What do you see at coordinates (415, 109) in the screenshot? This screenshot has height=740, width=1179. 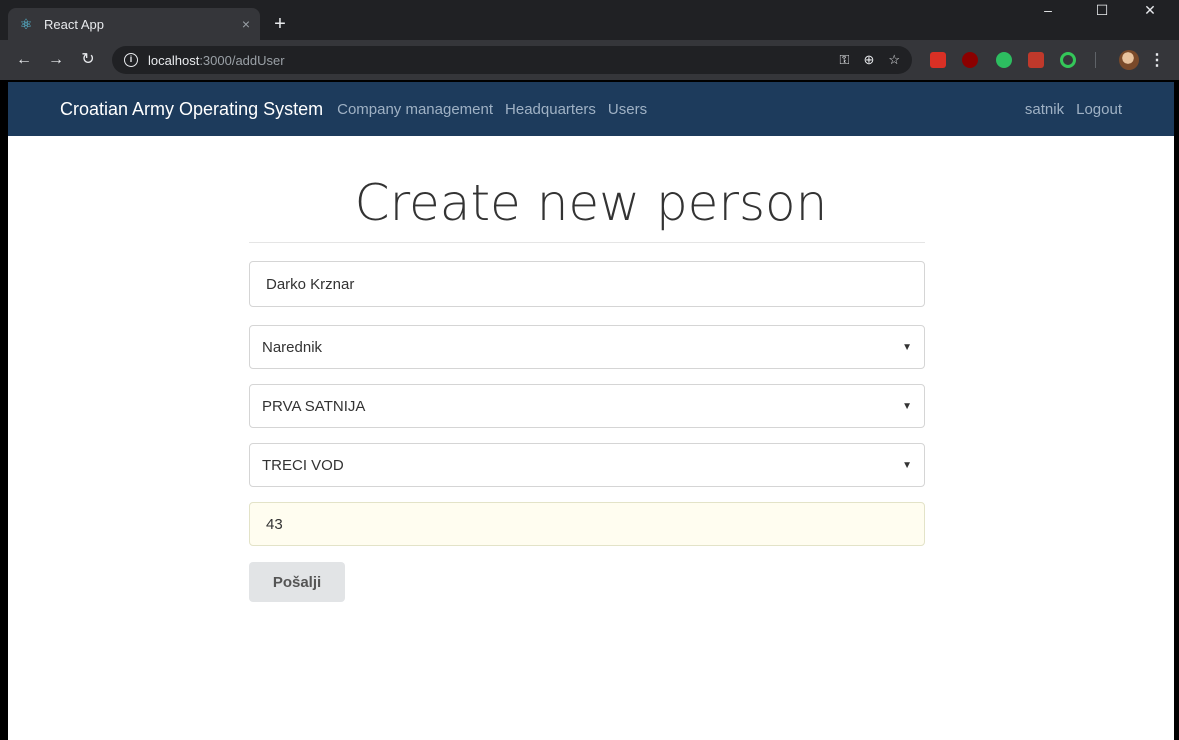 I see `nav-link-company-management: Company management` at bounding box center [415, 109].